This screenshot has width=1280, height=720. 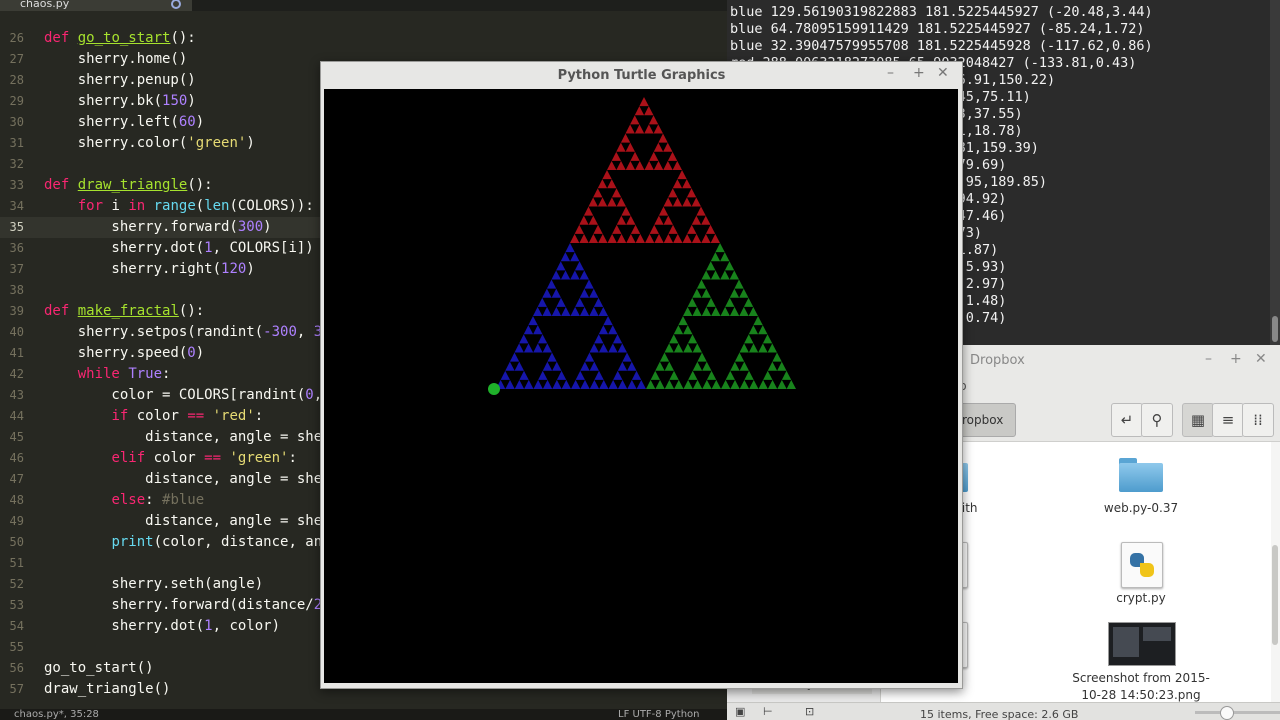 I want to click on code-text: def make_fractal():, so click(x=124, y=311).